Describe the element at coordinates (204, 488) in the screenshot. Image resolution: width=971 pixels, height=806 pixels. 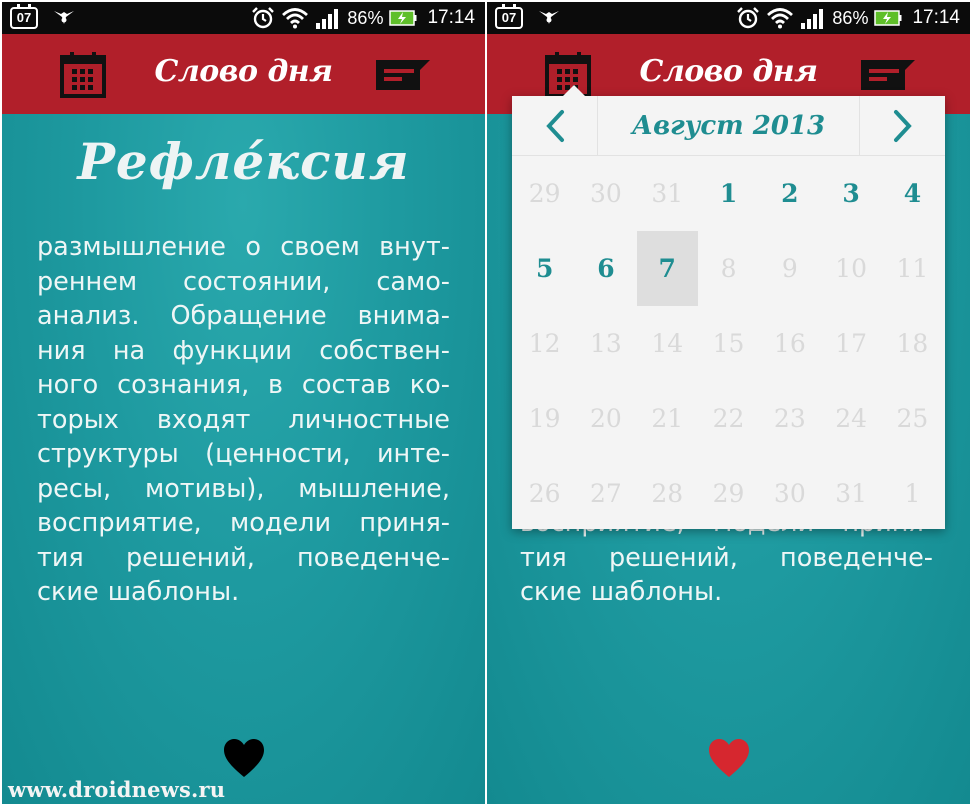
I see `definition-word: мотивы),` at that location.